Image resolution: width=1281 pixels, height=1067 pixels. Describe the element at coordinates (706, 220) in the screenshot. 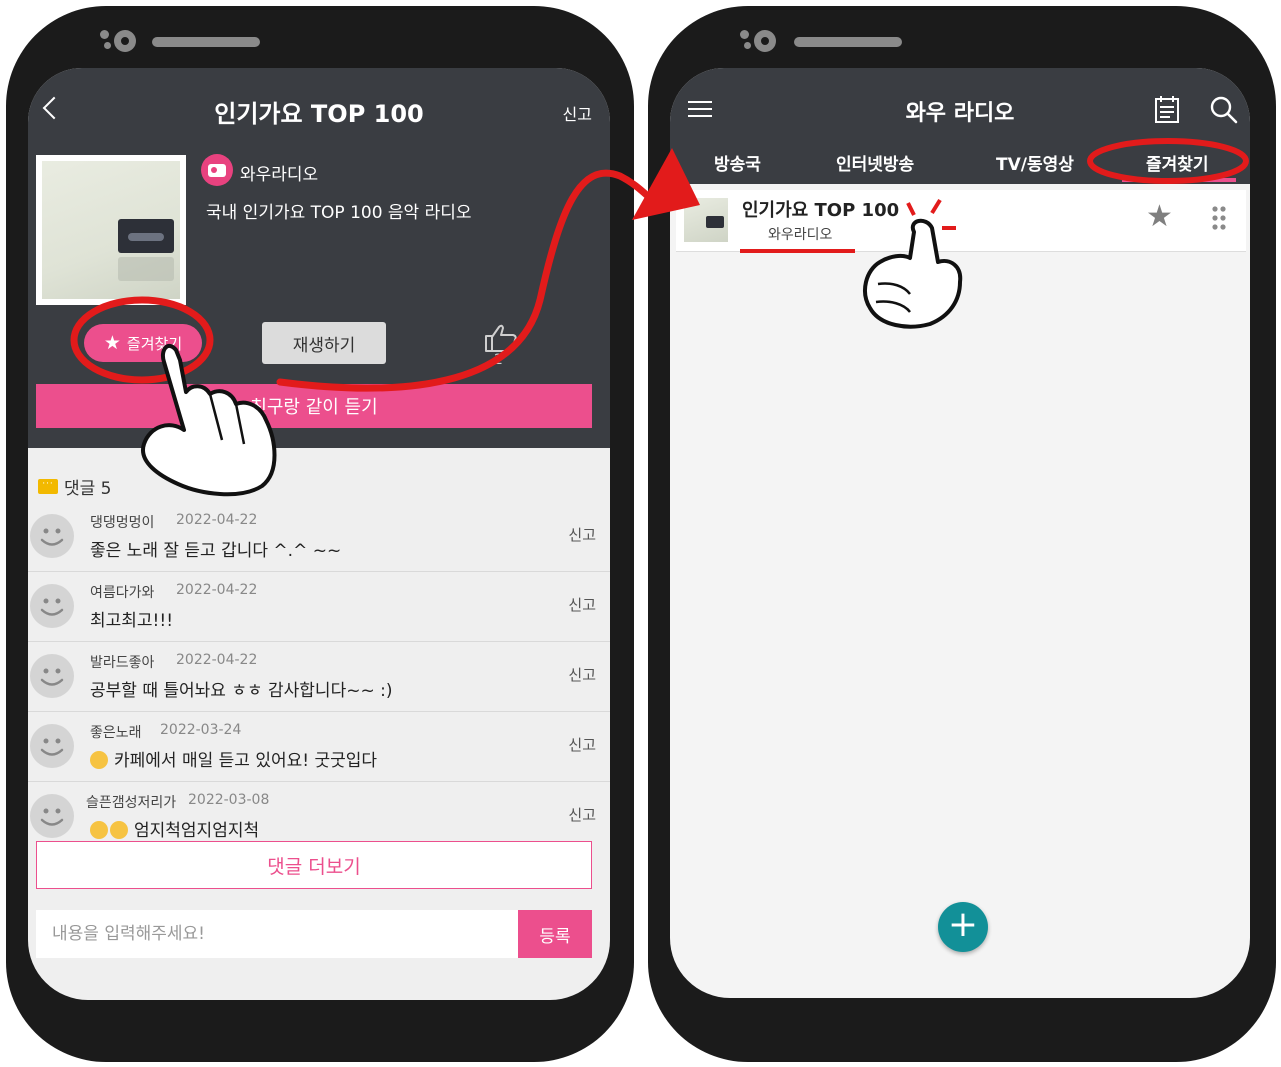

I see `album-thumbnail` at that location.